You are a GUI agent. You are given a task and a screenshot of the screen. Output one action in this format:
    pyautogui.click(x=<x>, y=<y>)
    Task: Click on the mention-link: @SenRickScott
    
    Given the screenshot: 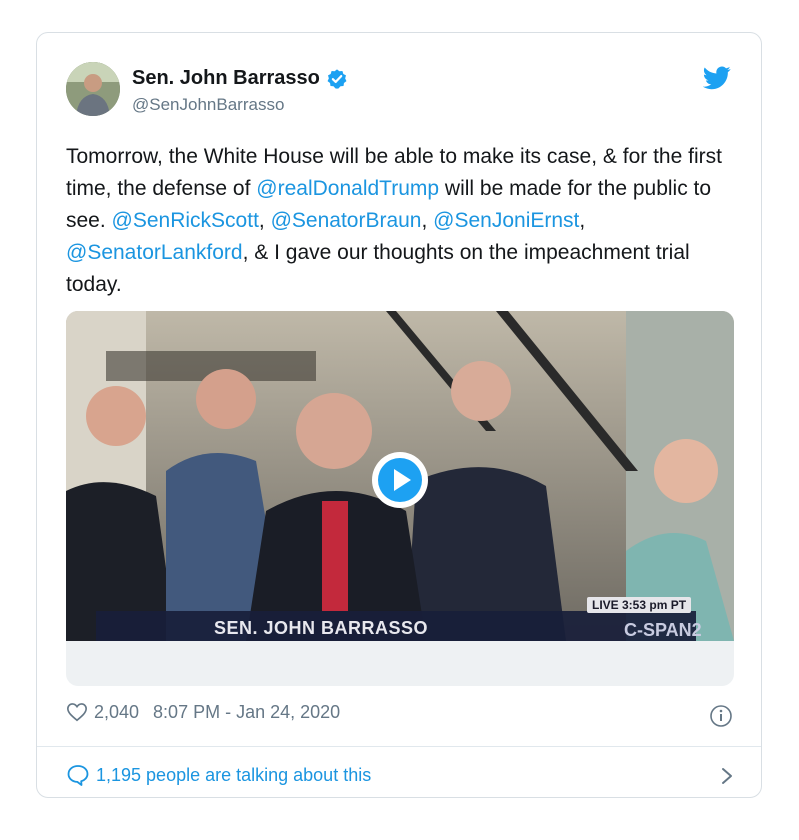 What is the action you would take?
    pyautogui.click(x=185, y=220)
    